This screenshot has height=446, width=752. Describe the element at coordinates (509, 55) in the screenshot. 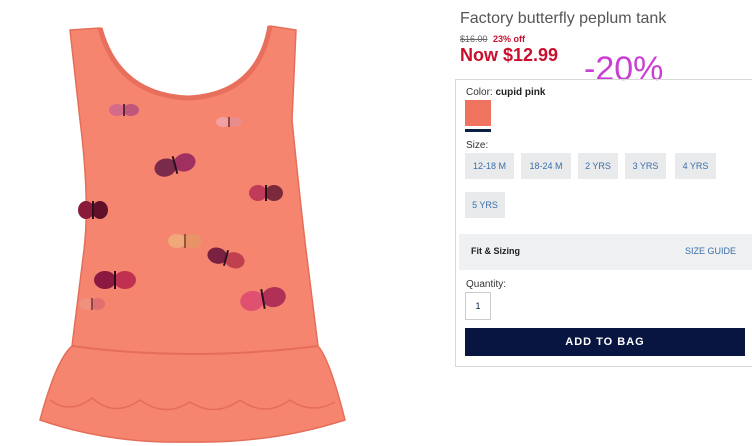

I see `sale-price: Now $12.99` at that location.